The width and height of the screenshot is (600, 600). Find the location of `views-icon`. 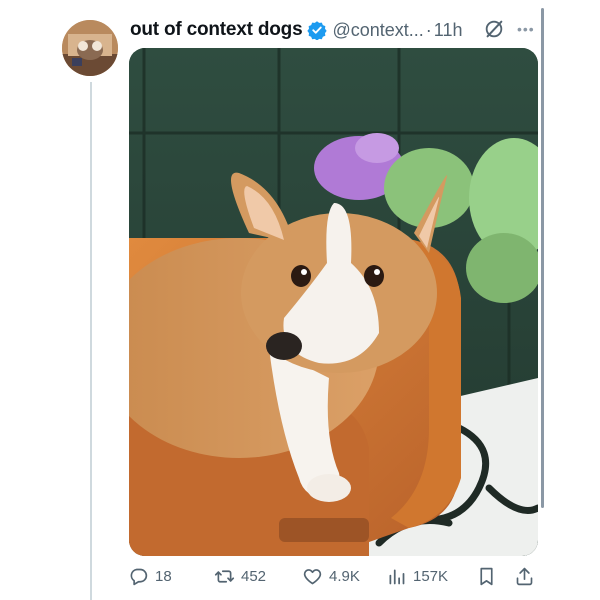

views-icon is located at coordinates (397, 577).